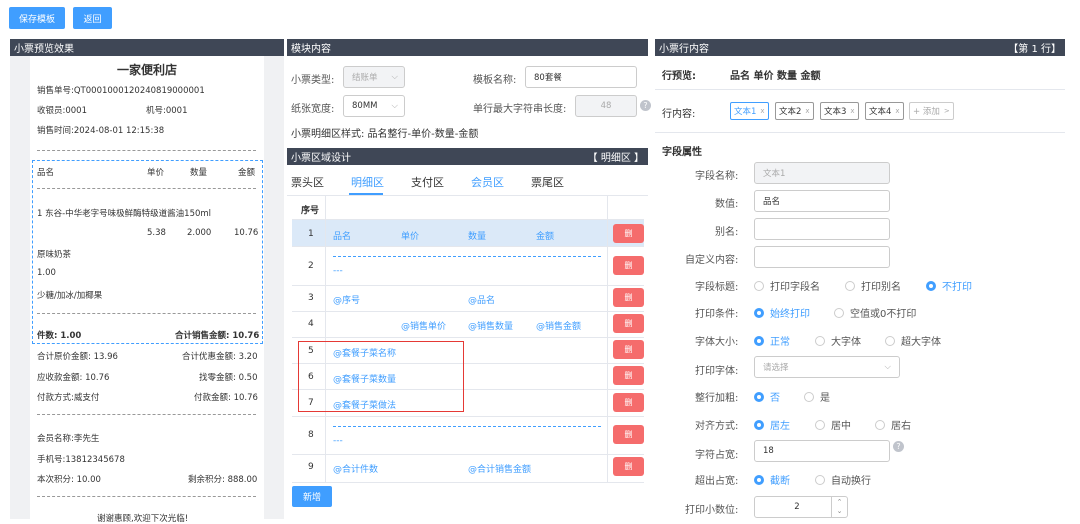 The height and width of the screenshot is (524, 1080). Describe the element at coordinates (822, 257) in the screenshot. I see `custom-content-input` at that location.